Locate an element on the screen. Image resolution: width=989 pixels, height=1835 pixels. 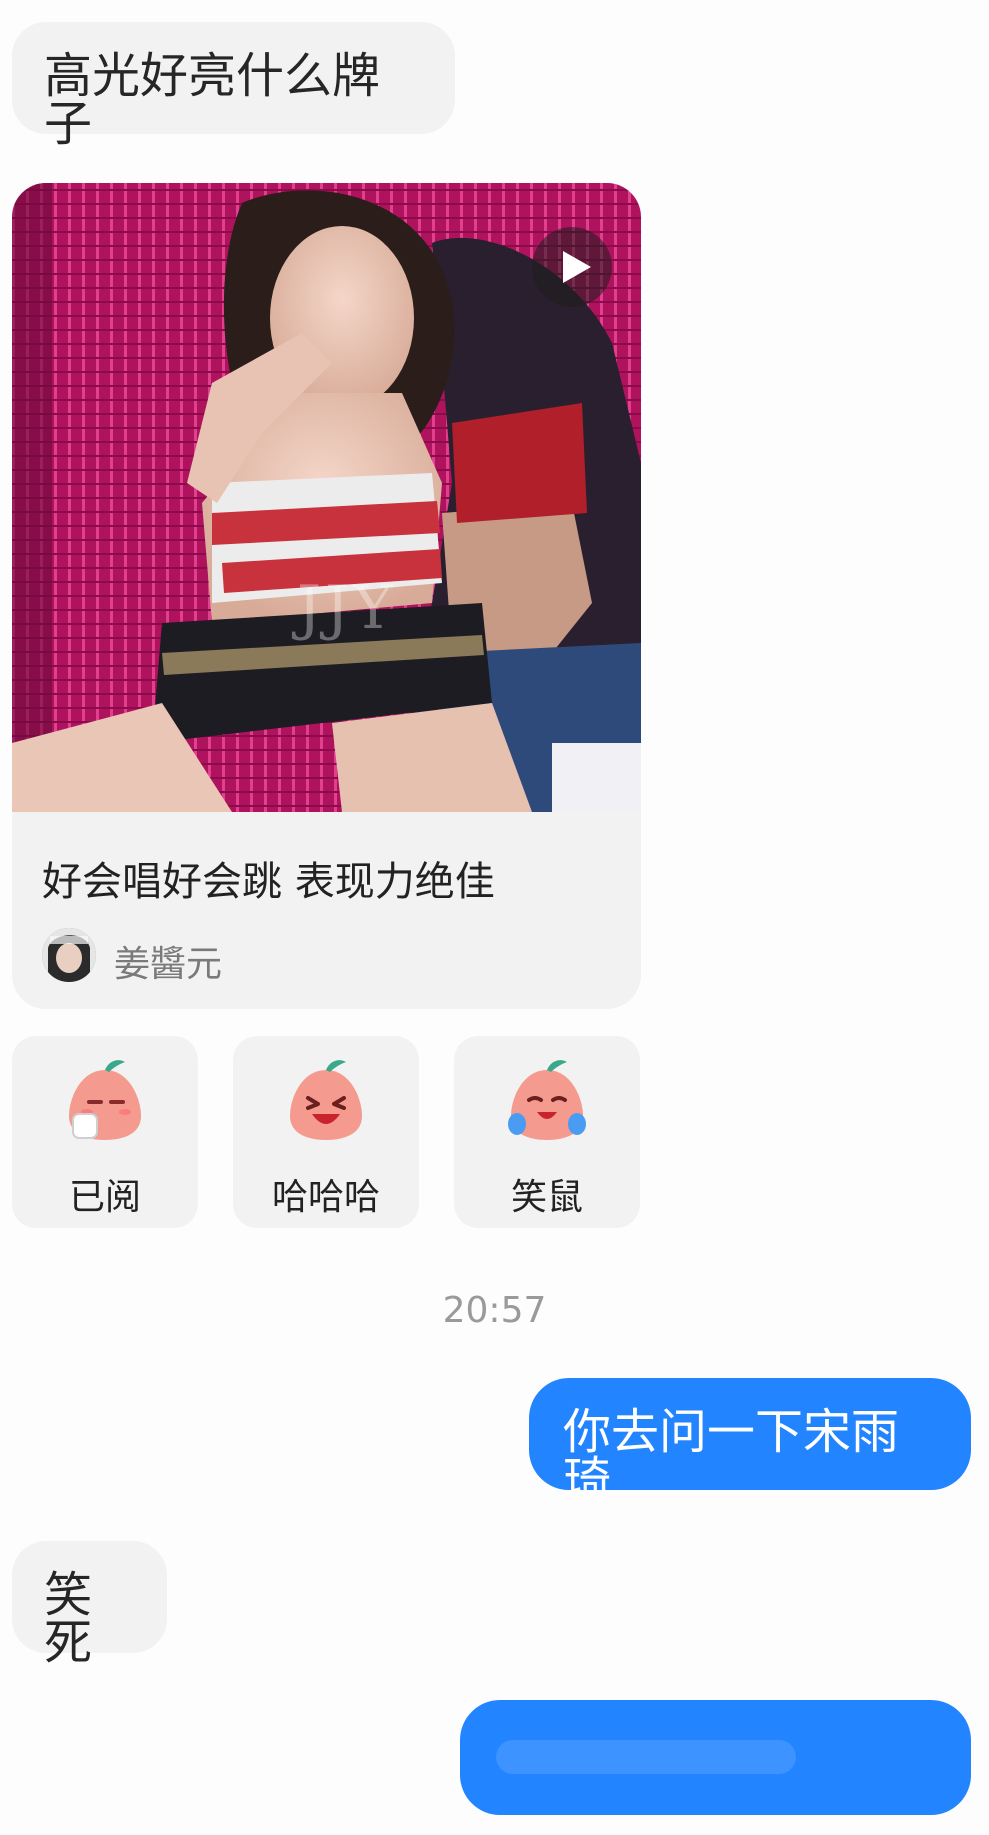
peach-tea-icon is located at coordinates (105, 1100).